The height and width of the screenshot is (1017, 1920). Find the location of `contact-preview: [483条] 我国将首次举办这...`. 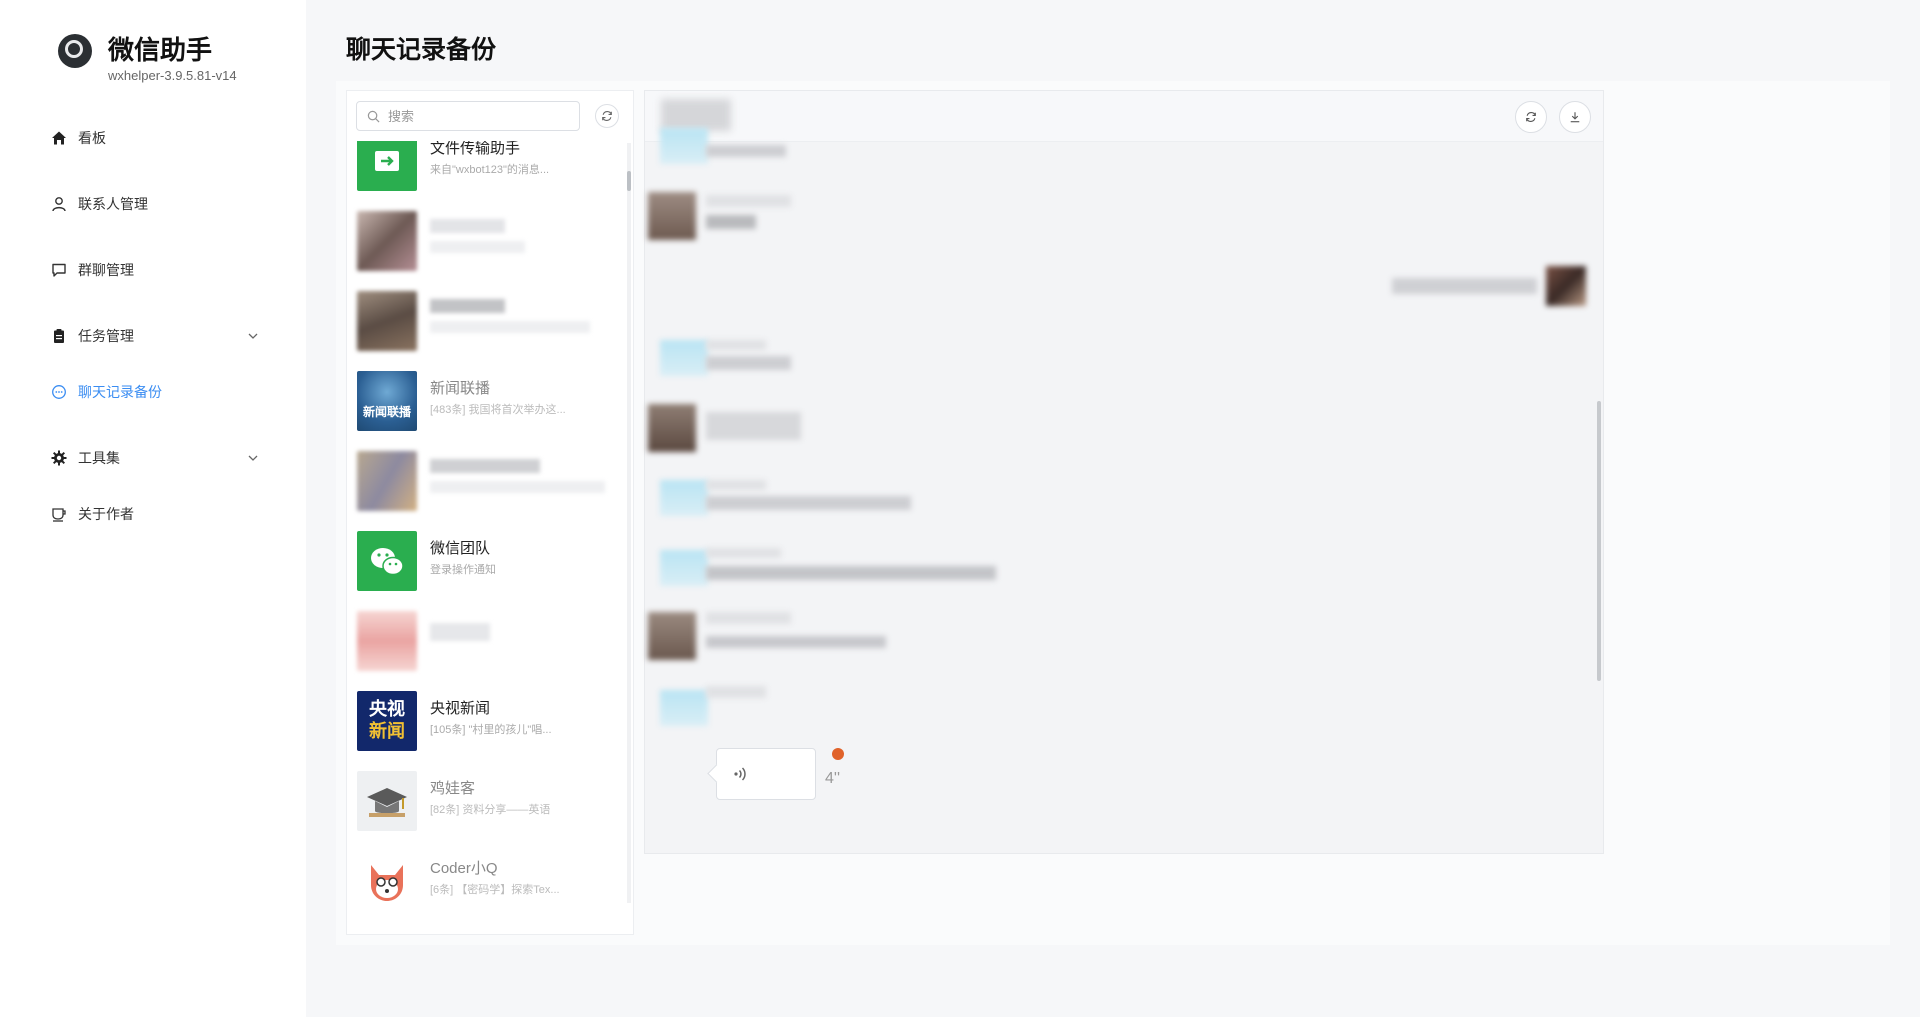

contact-preview: [483条] 我国将首次举办这... is located at coordinates (498, 410).